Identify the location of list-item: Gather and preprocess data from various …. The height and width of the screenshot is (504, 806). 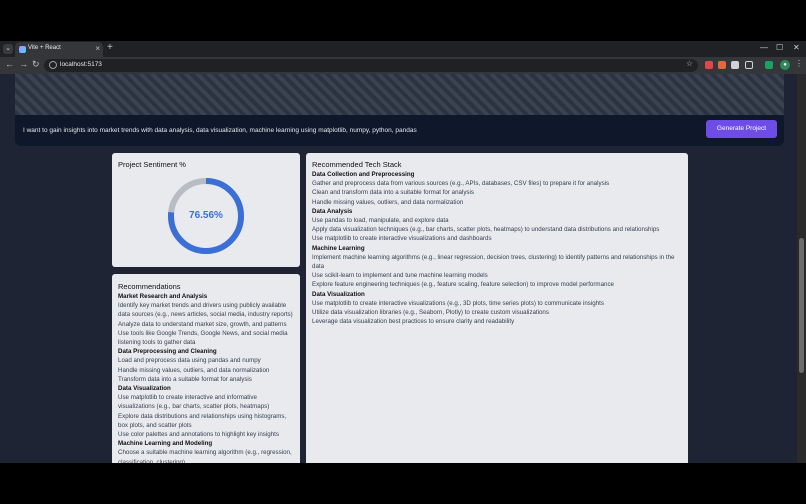
(461, 184).